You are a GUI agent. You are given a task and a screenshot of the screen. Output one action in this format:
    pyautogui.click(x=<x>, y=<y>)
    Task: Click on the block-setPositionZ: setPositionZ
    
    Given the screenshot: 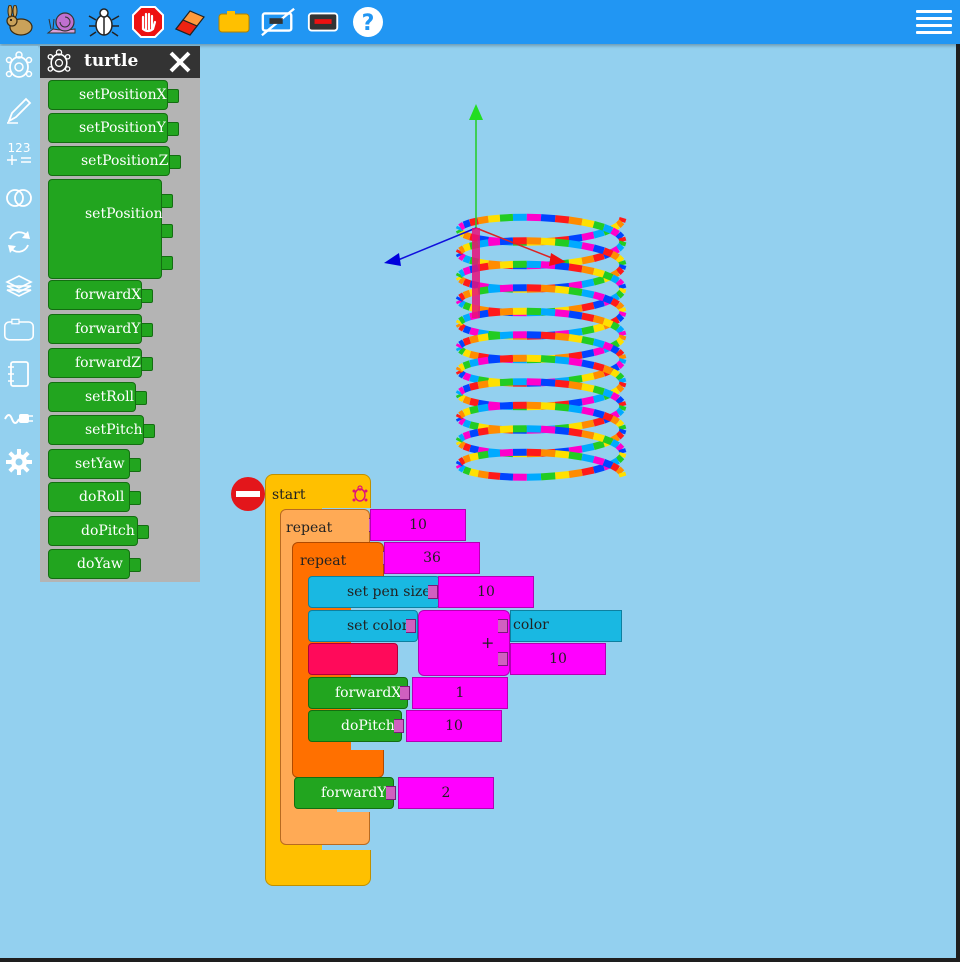 What is the action you would take?
    pyautogui.click(x=114, y=161)
    